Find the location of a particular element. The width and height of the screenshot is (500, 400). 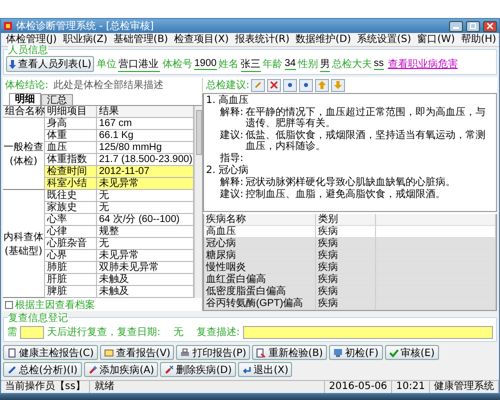

action-button: 添加疾病(A) is located at coordinates (121, 369).